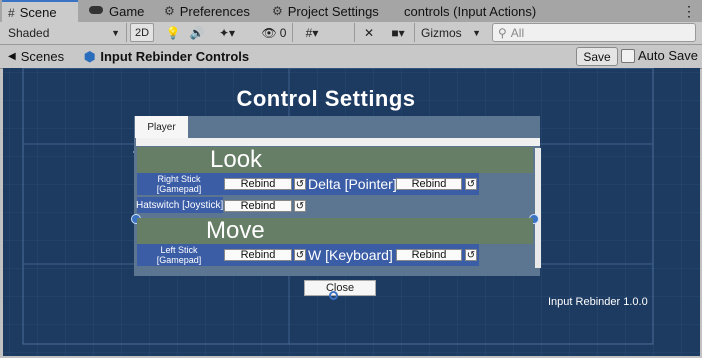 The height and width of the screenshot is (358, 702). Describe the element at coordinates (142, 32) in the screenshot. I see `toggle-2d-button: 2D` at that location.